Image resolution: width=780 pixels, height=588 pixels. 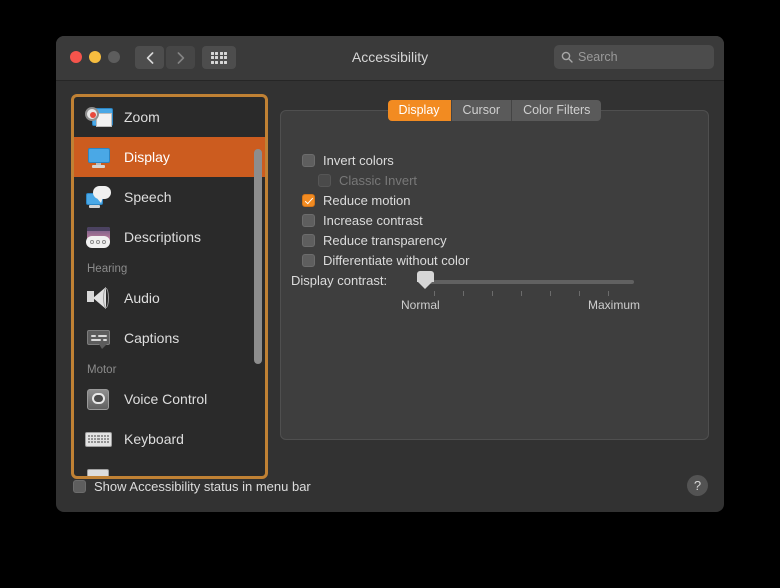 I want to click on voice-control-icon, so click(x=98, y=399).